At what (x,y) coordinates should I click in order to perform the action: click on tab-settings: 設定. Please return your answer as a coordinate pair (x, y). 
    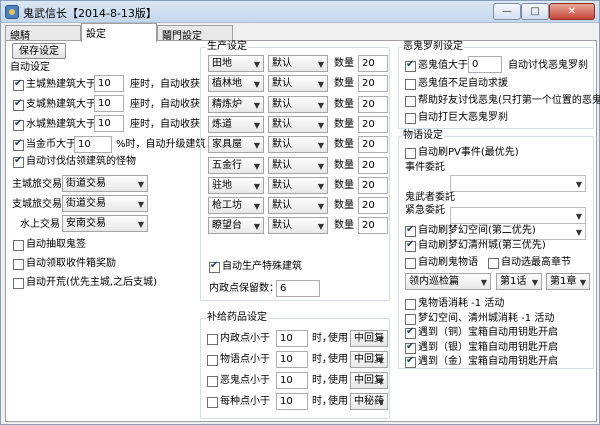
    Looking at the image, I should click on (119, 32).